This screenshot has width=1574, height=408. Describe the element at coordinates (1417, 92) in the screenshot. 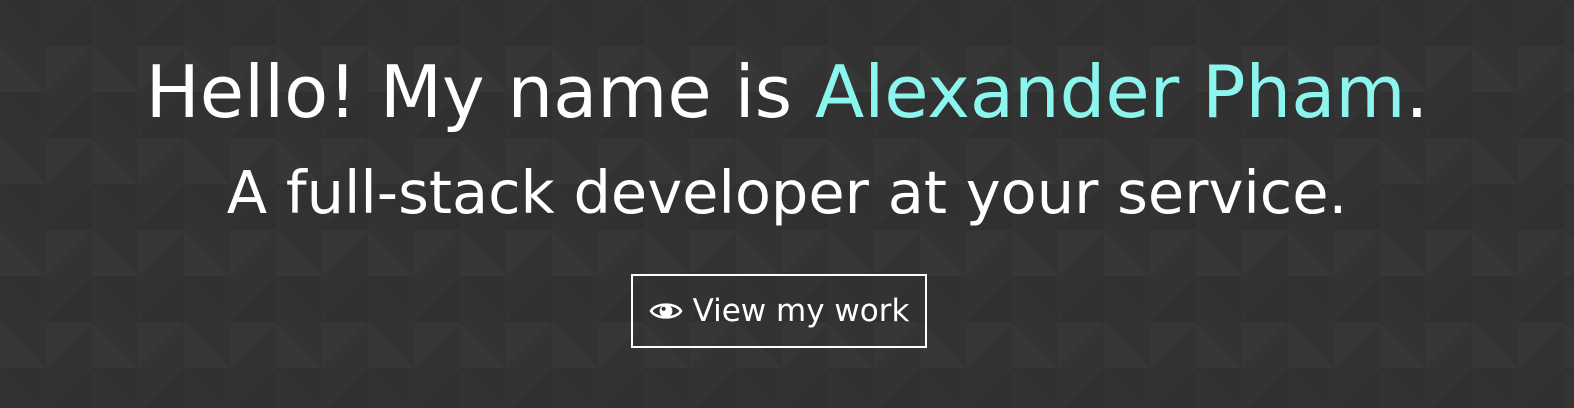

I see `headline-suffix: .` at that location.